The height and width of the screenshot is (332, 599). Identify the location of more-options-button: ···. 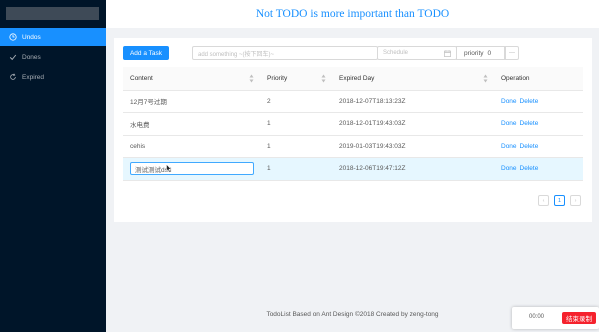
(512, 53).